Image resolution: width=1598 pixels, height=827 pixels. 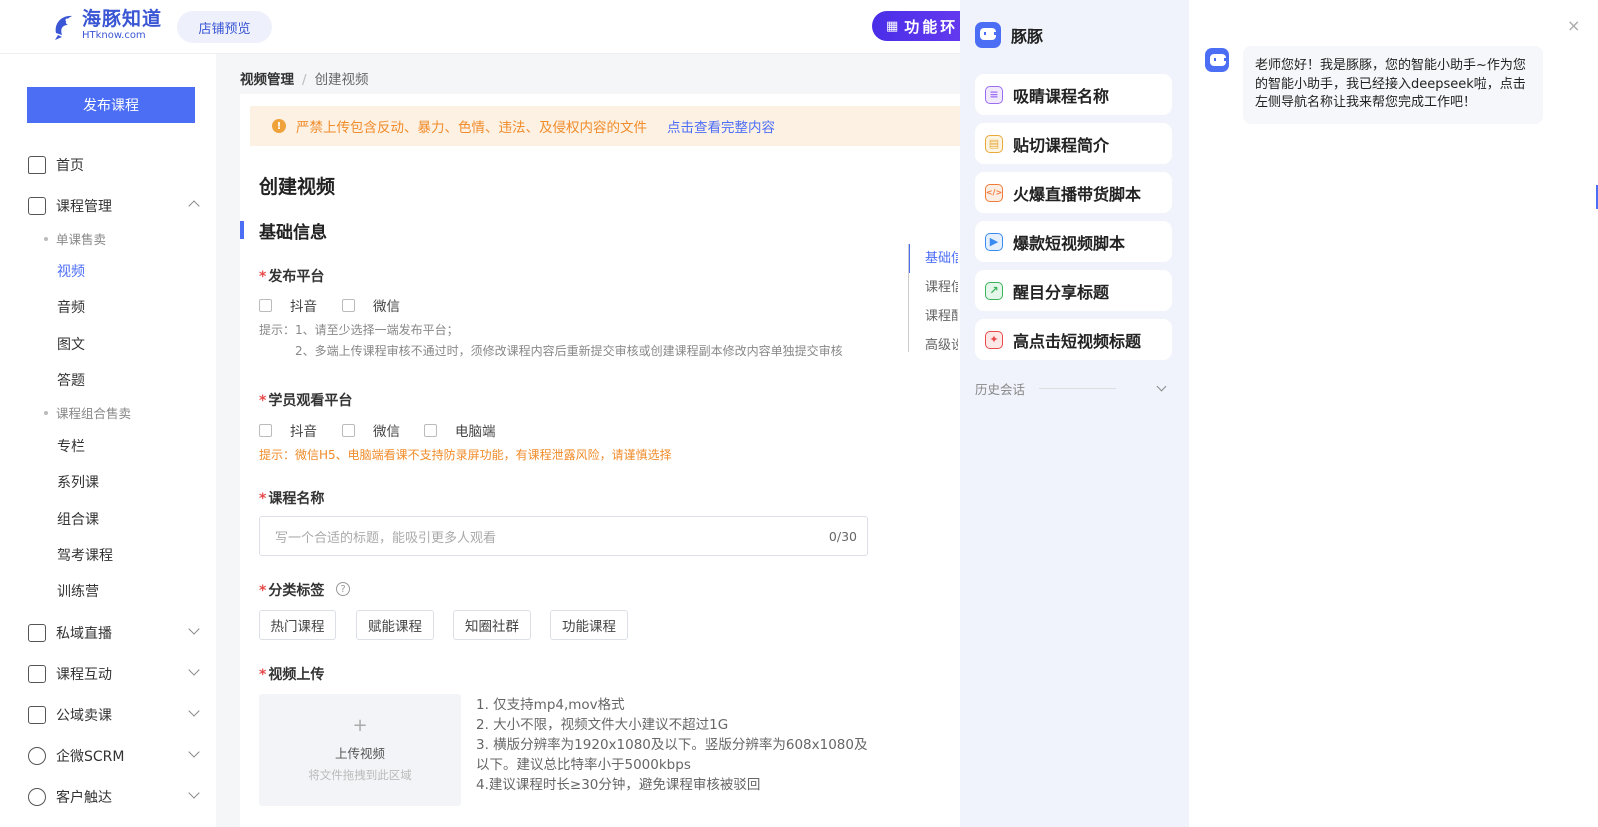 What do you see at coordinates (994, 94) in the screenshot?
I see `ai-catchy-title-icon: ≡` at bounding box center [994, 94].